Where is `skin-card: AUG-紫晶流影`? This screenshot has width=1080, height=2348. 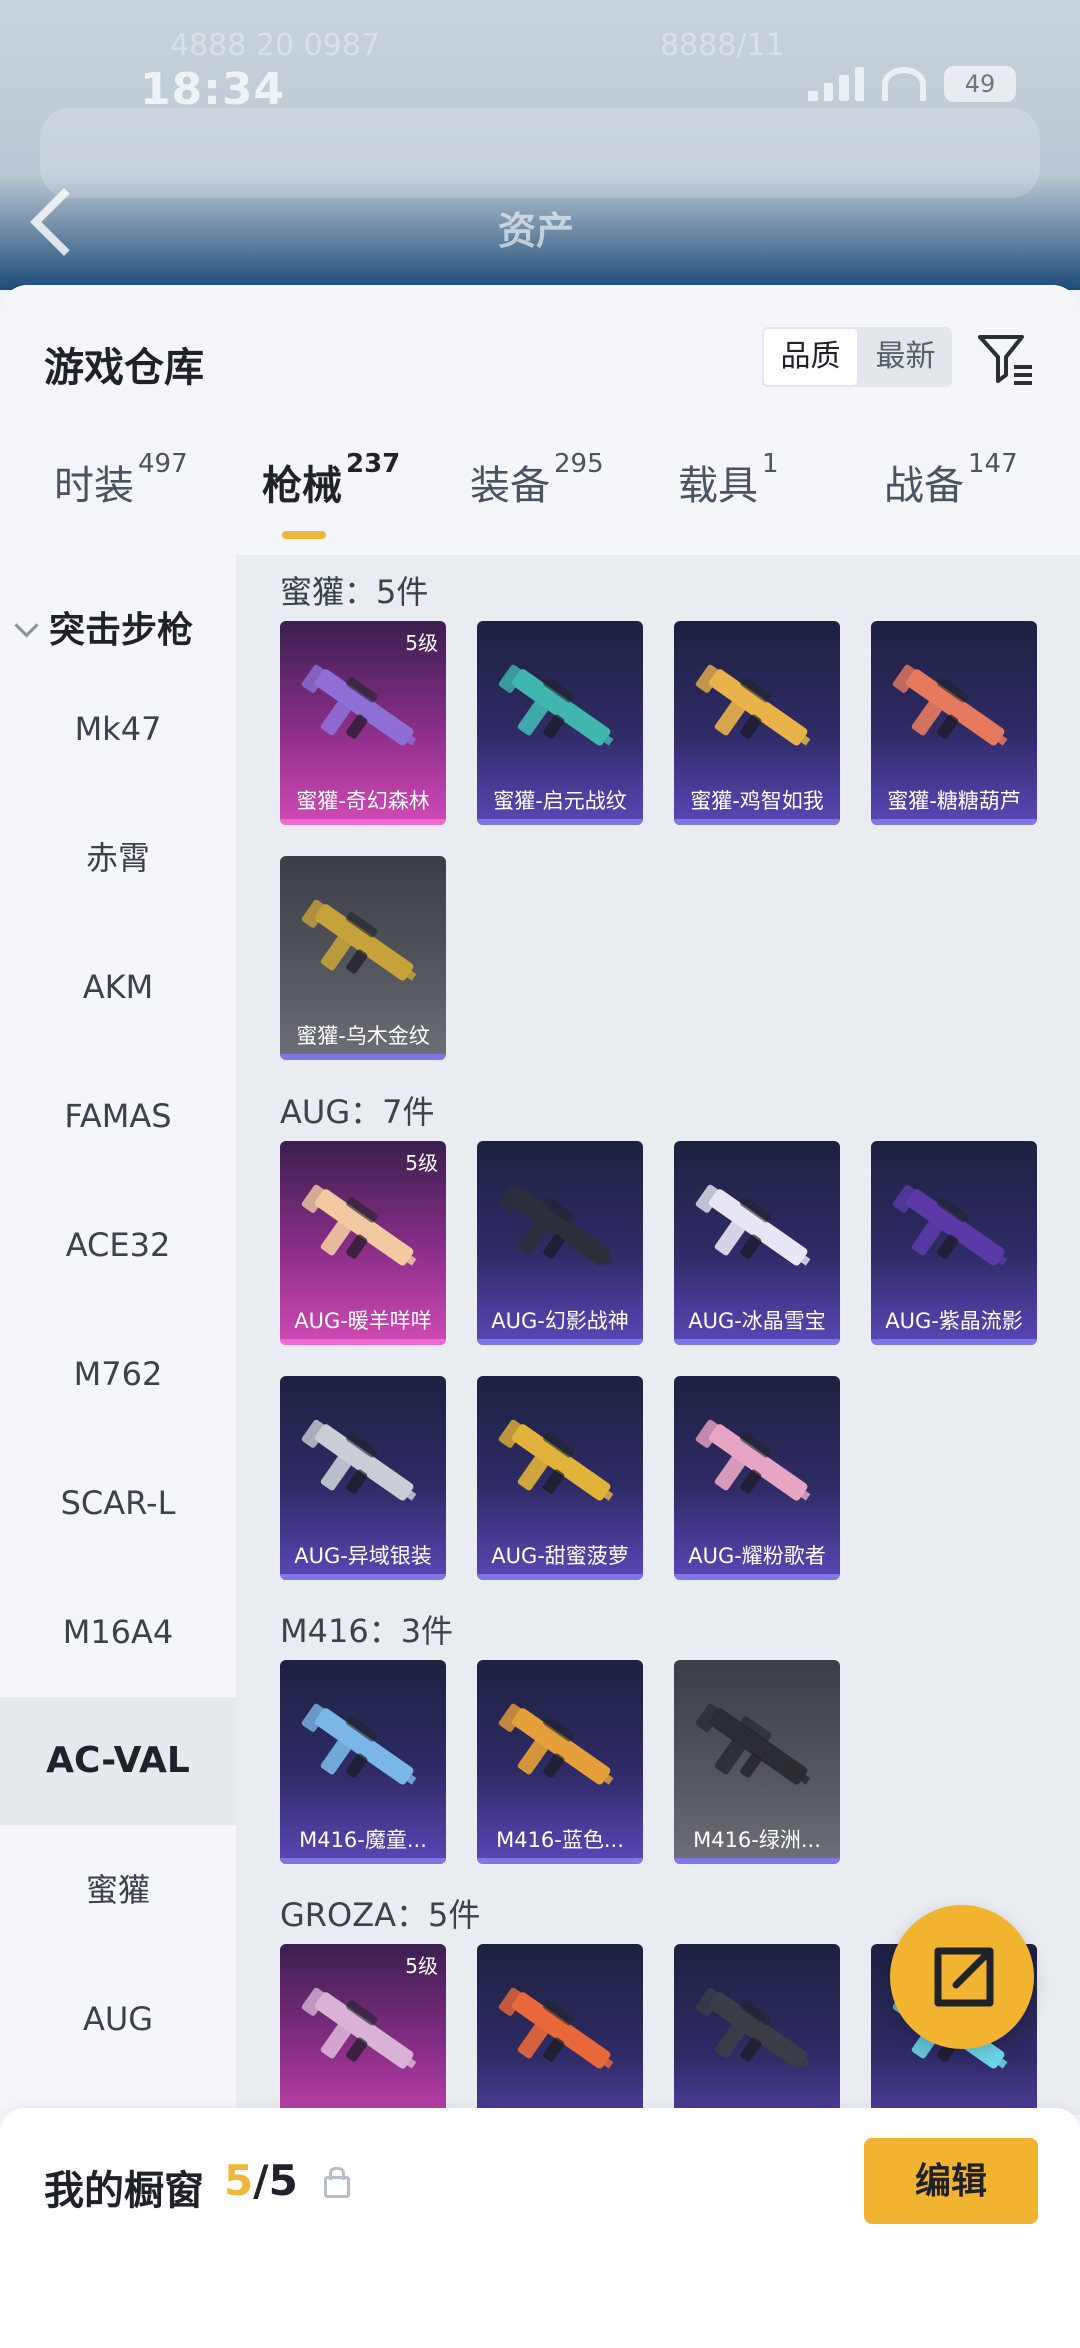 skin-card: AUG-紫晶流影 is located at coordinates (954, 1243).